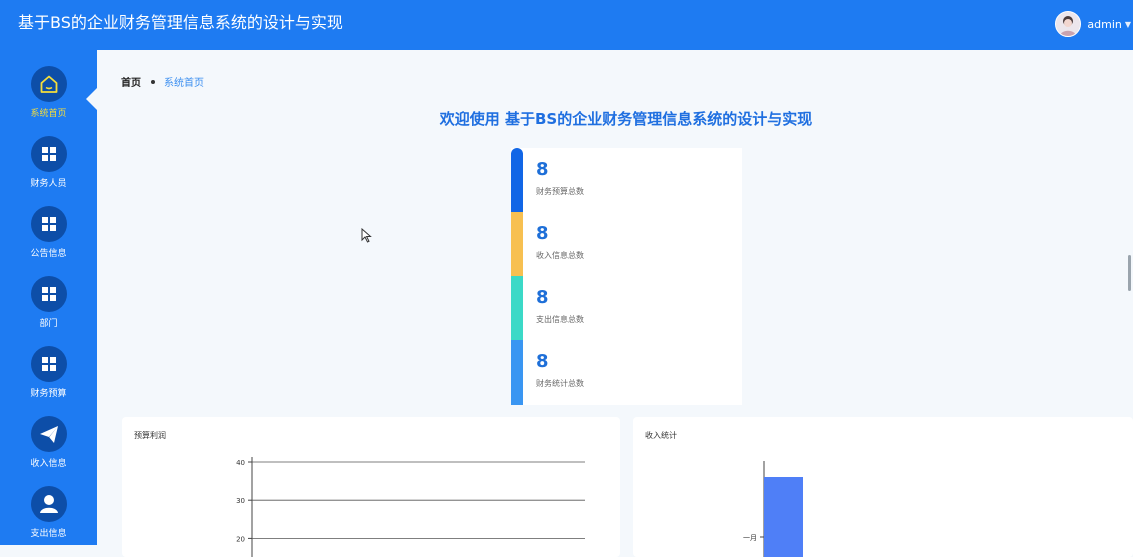  What do you see at coordinates (560, 191) in the screenshot?
I see `stat-label: 财务预算总数` at bounding box center [560, 191].